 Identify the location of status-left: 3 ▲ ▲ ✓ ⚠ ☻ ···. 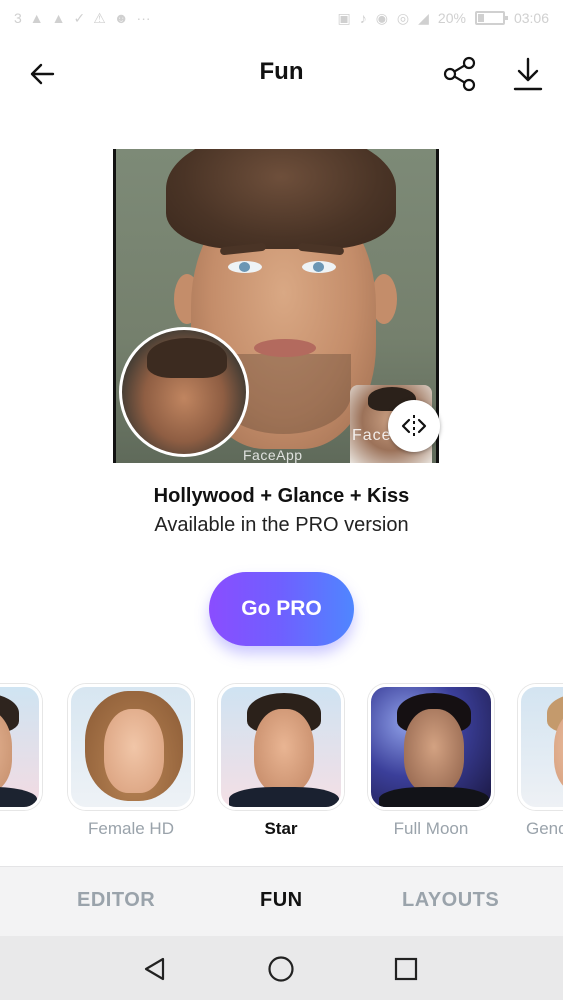
(82, 18).